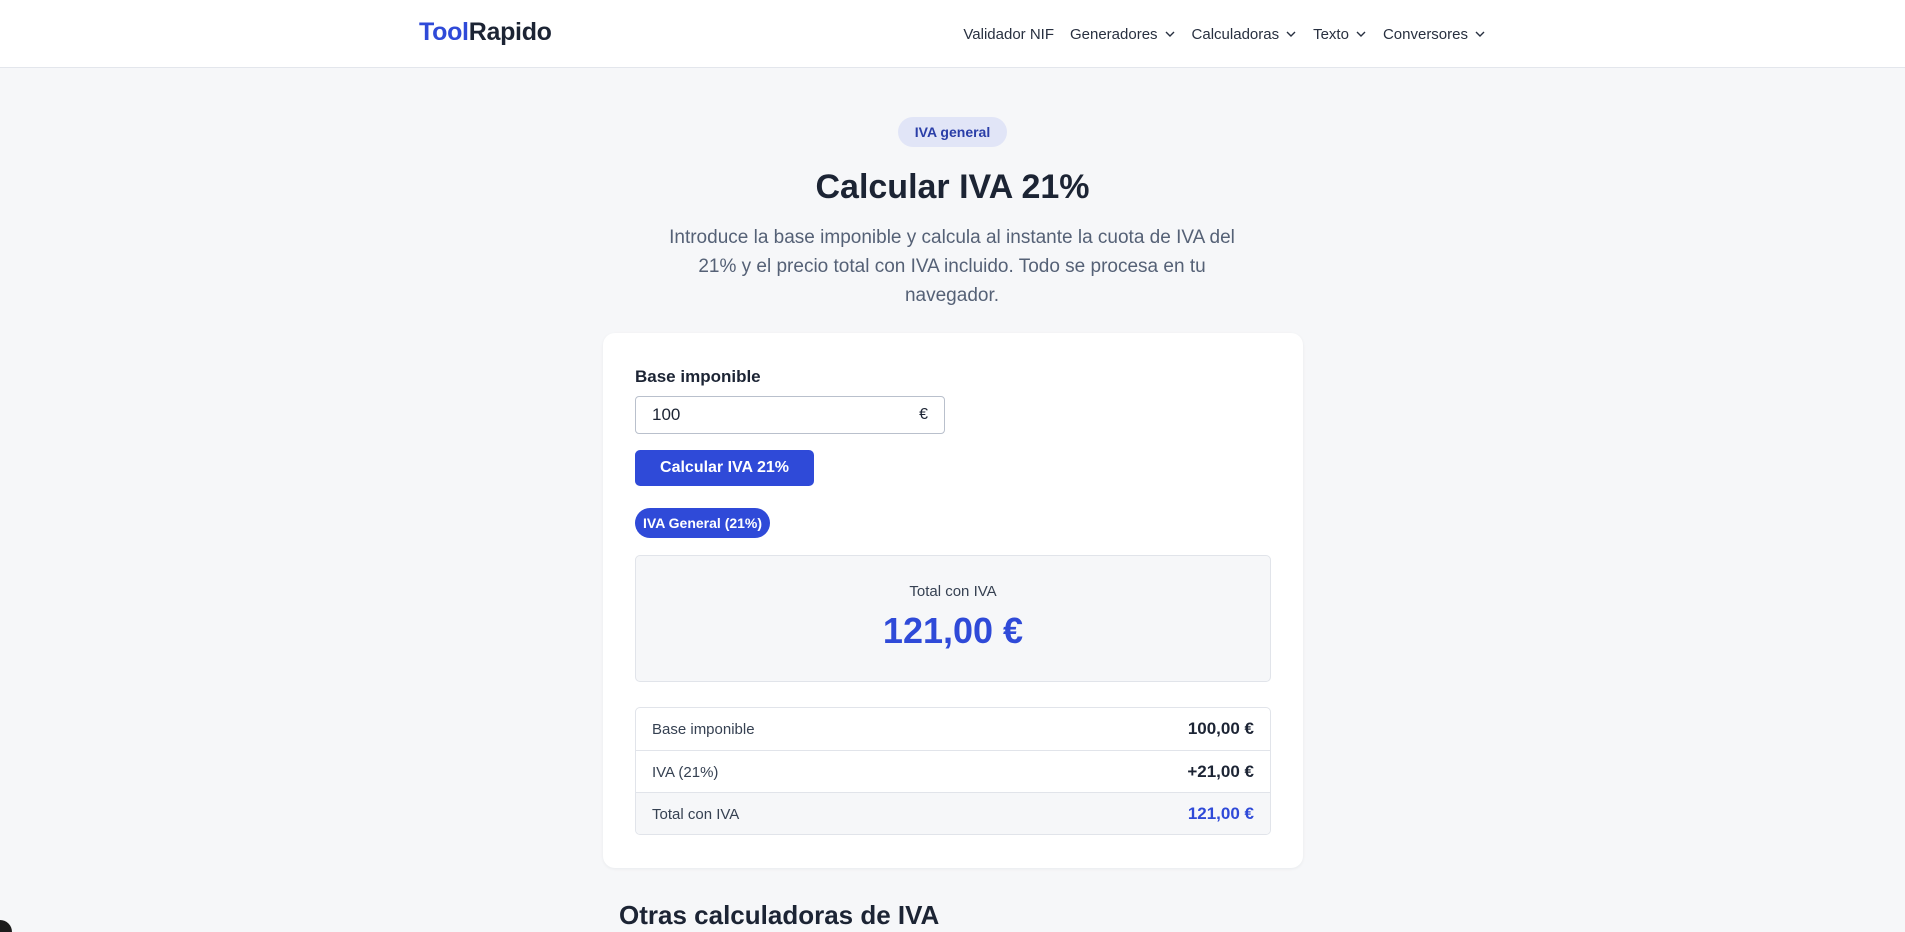 This screenshot has height=932, width=1905. Describe the element at coordinates (685, 772) in the screenshot. I see `breakdown-label: IVA (21%)` at that location.